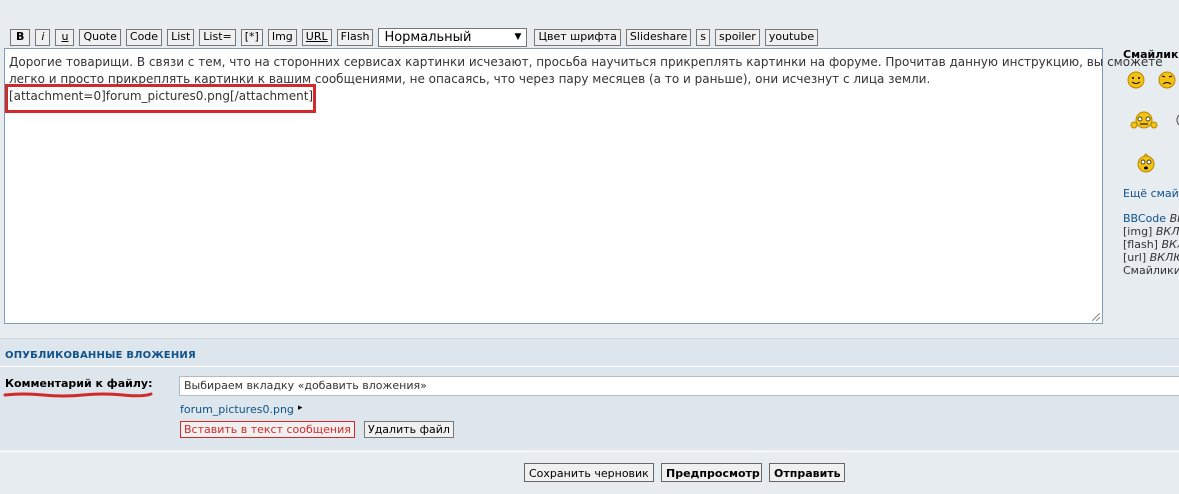 The image size is (1179, 494). Describe the element at coordinates (1151, 270) in the screenshot. I see `smilies-status-label: Смайлики` at that location.